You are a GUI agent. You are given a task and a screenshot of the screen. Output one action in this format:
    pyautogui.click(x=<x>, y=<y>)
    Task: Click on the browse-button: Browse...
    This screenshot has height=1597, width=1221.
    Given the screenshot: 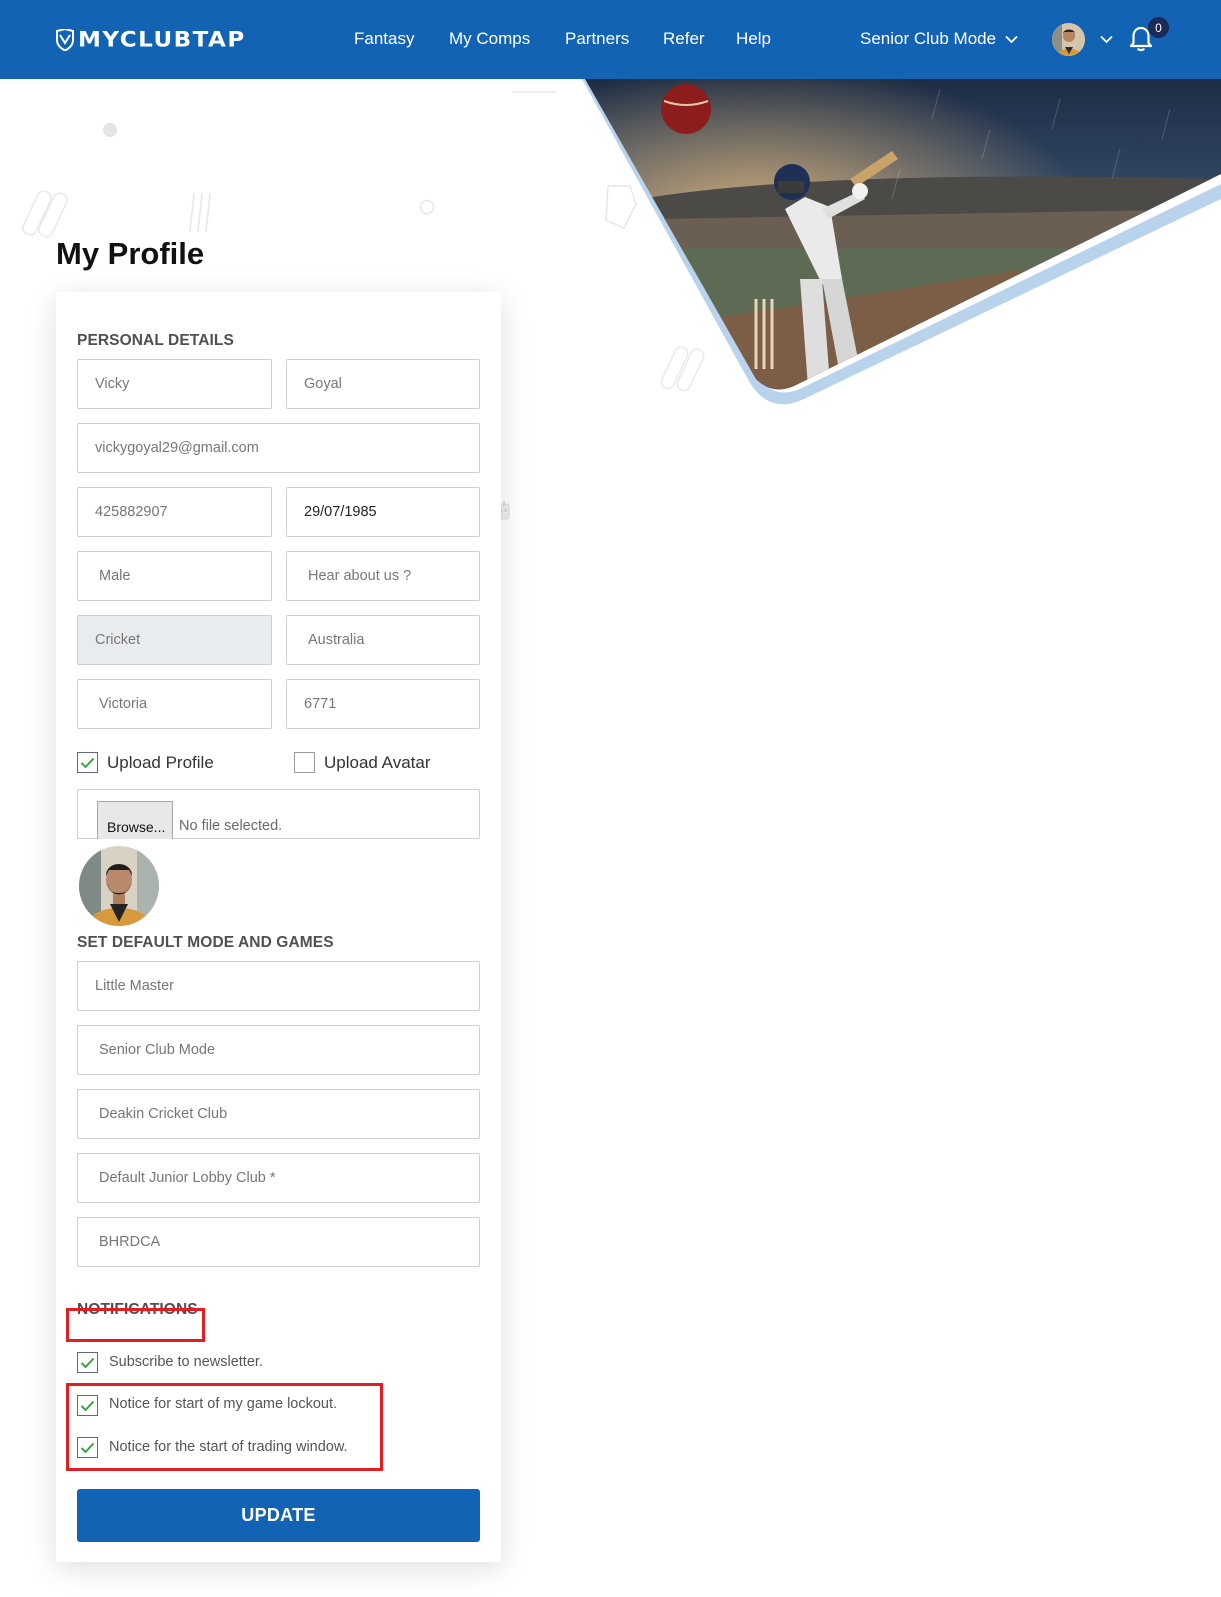 What is the action you would take?
    pyautogui.click(x=135, y=820)
    